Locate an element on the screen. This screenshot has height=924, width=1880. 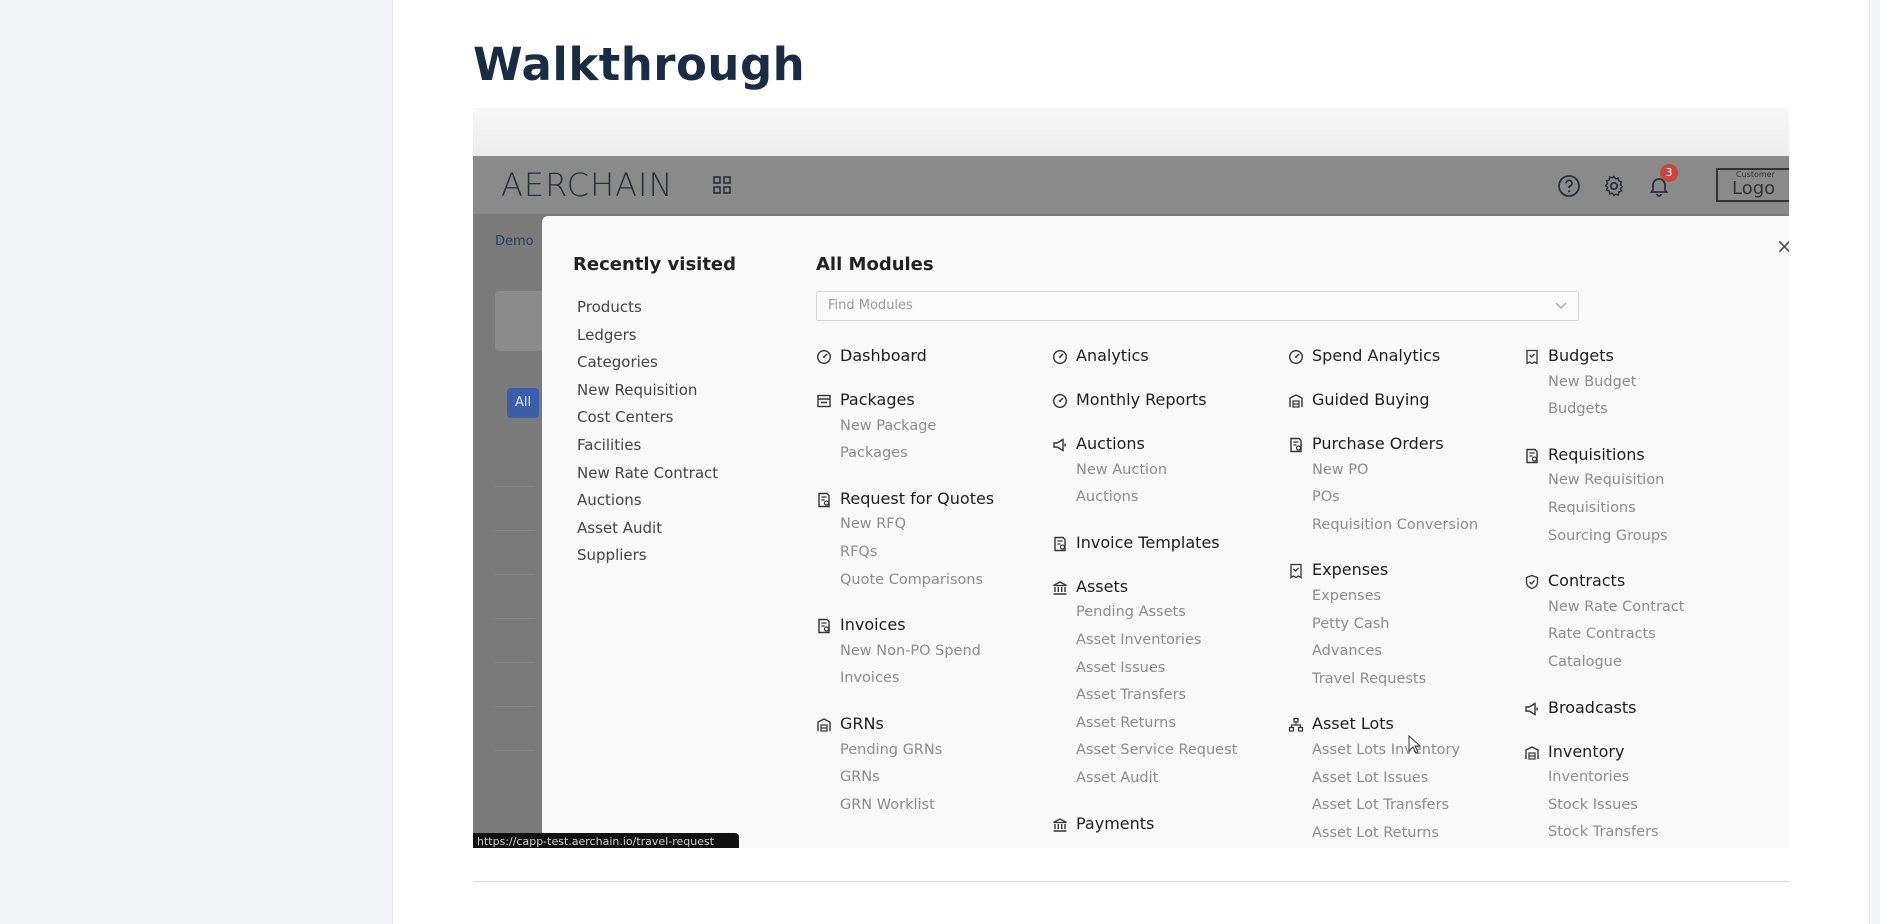
warehouse-icon is located at coordinates (1296, 401).